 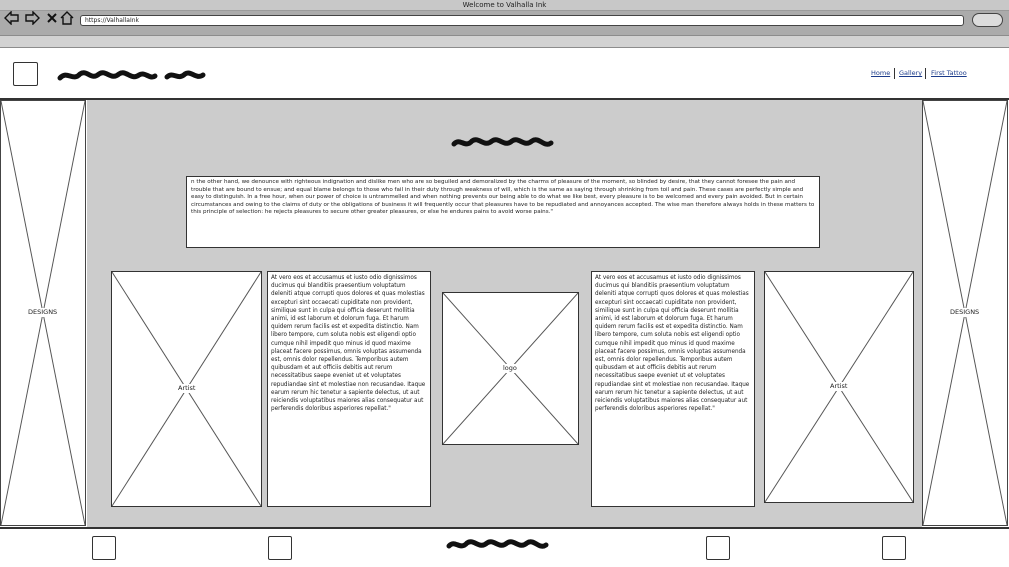 I want to click on close-icon, so click(x=52, y=18).